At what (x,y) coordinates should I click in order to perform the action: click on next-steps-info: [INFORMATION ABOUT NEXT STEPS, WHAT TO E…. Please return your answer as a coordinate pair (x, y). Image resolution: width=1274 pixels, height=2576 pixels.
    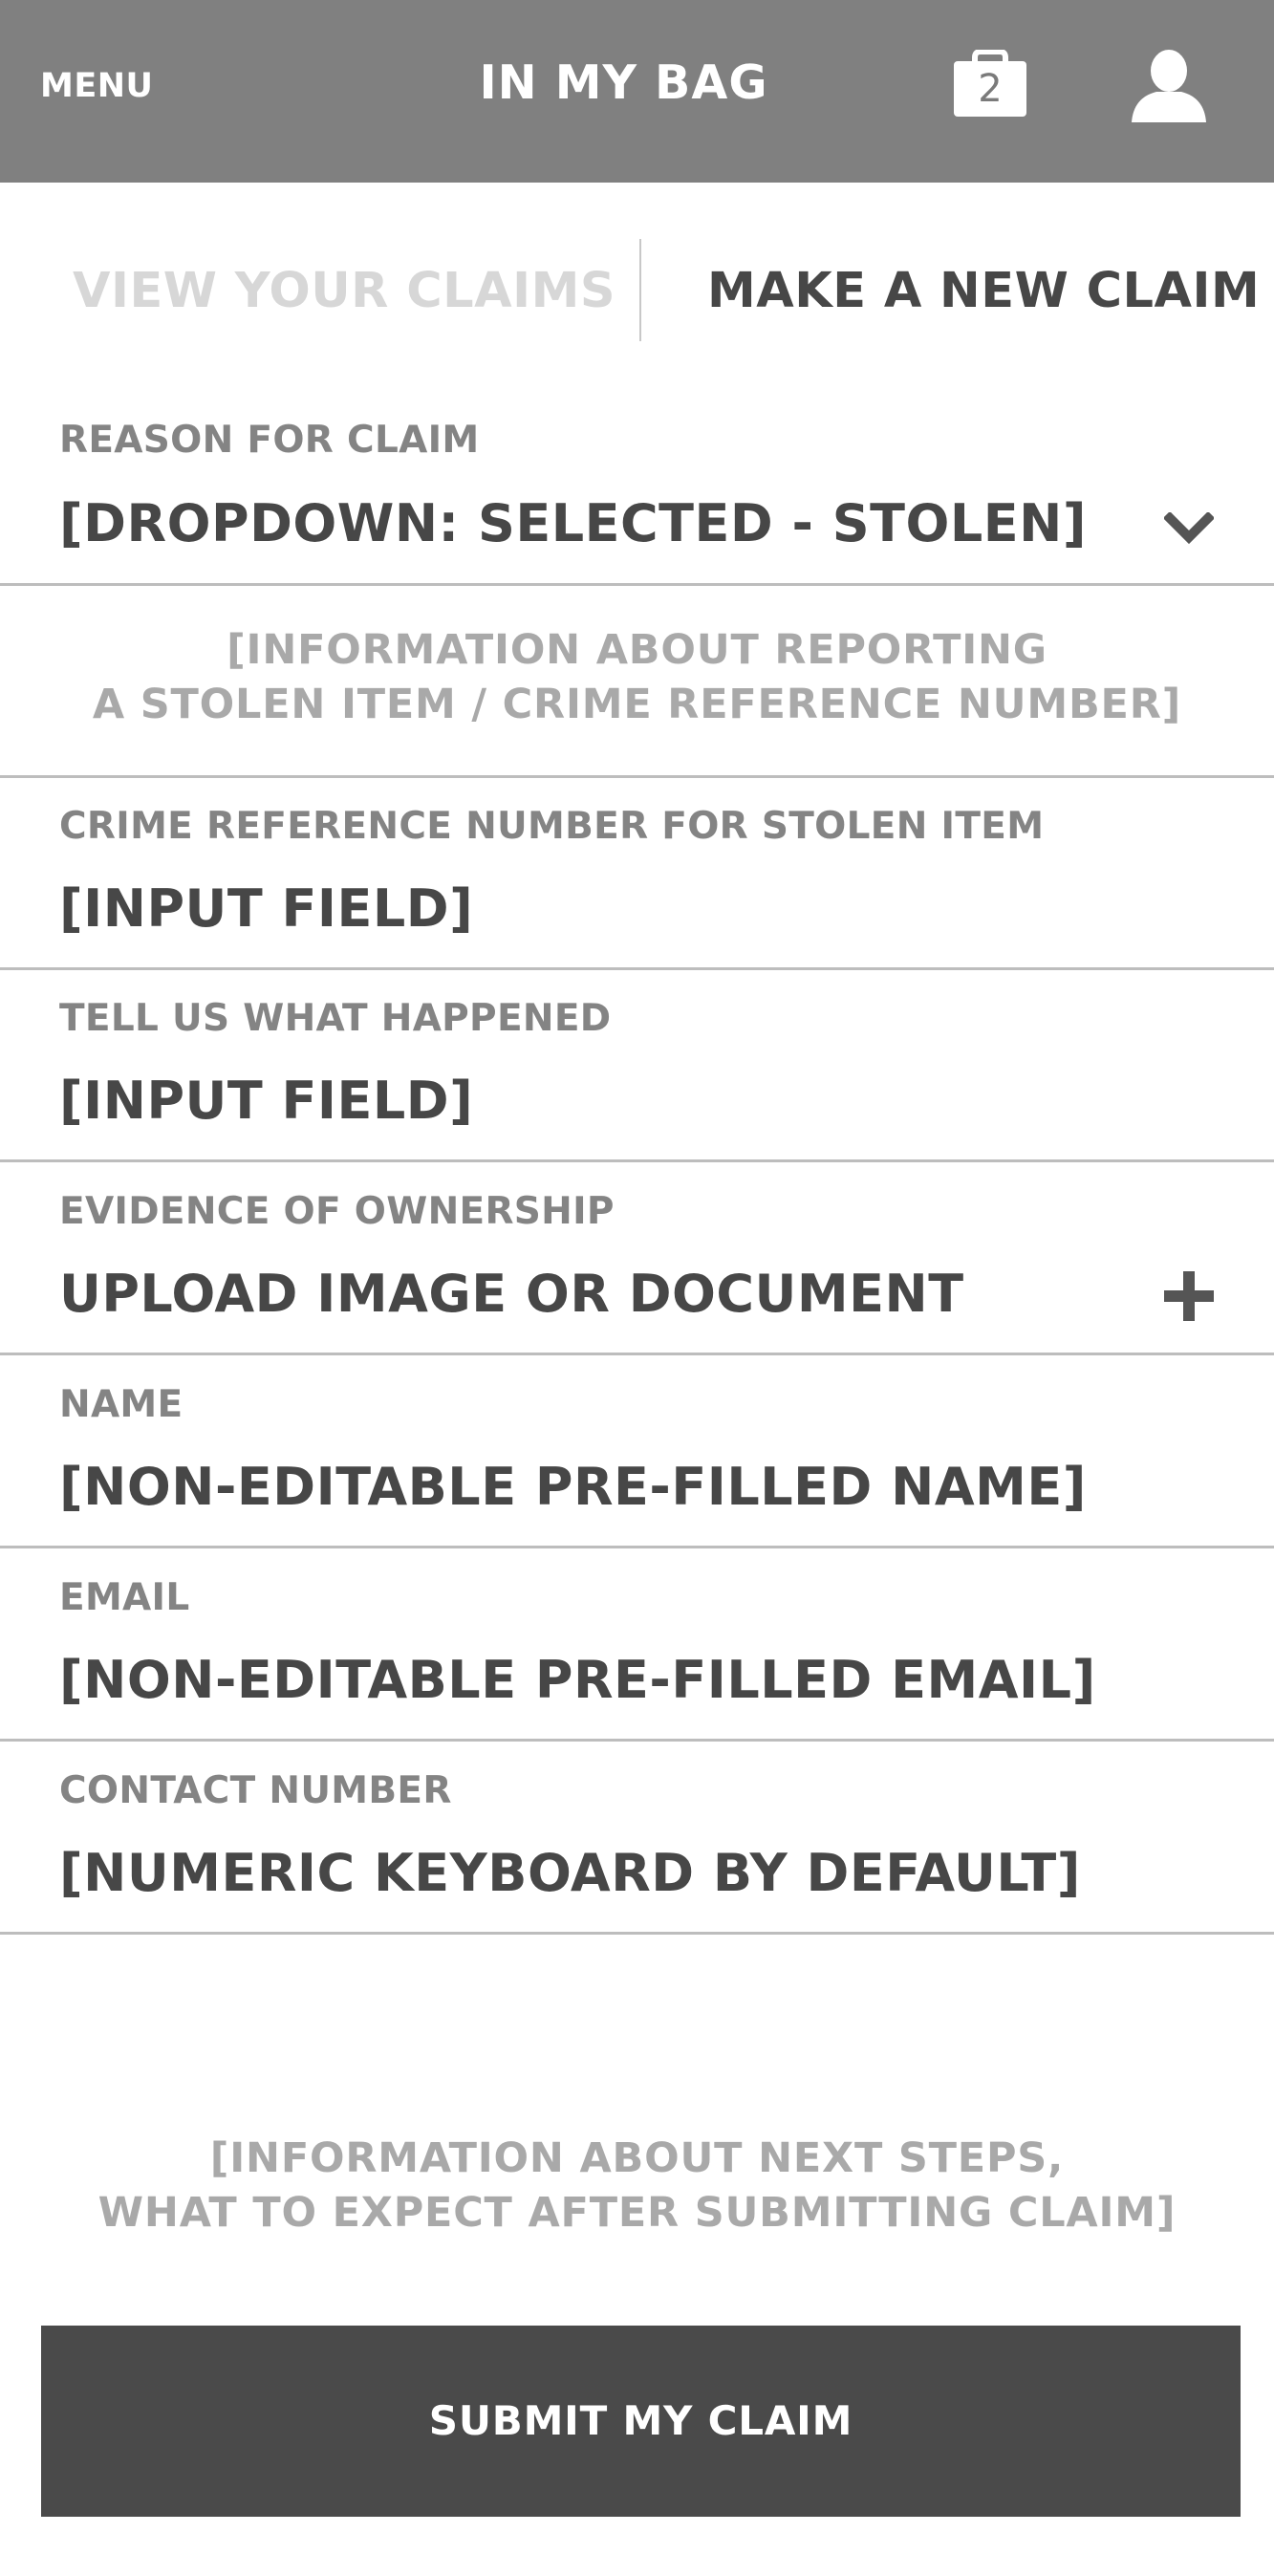
    Looking at the image, I should click on (637, 2186).